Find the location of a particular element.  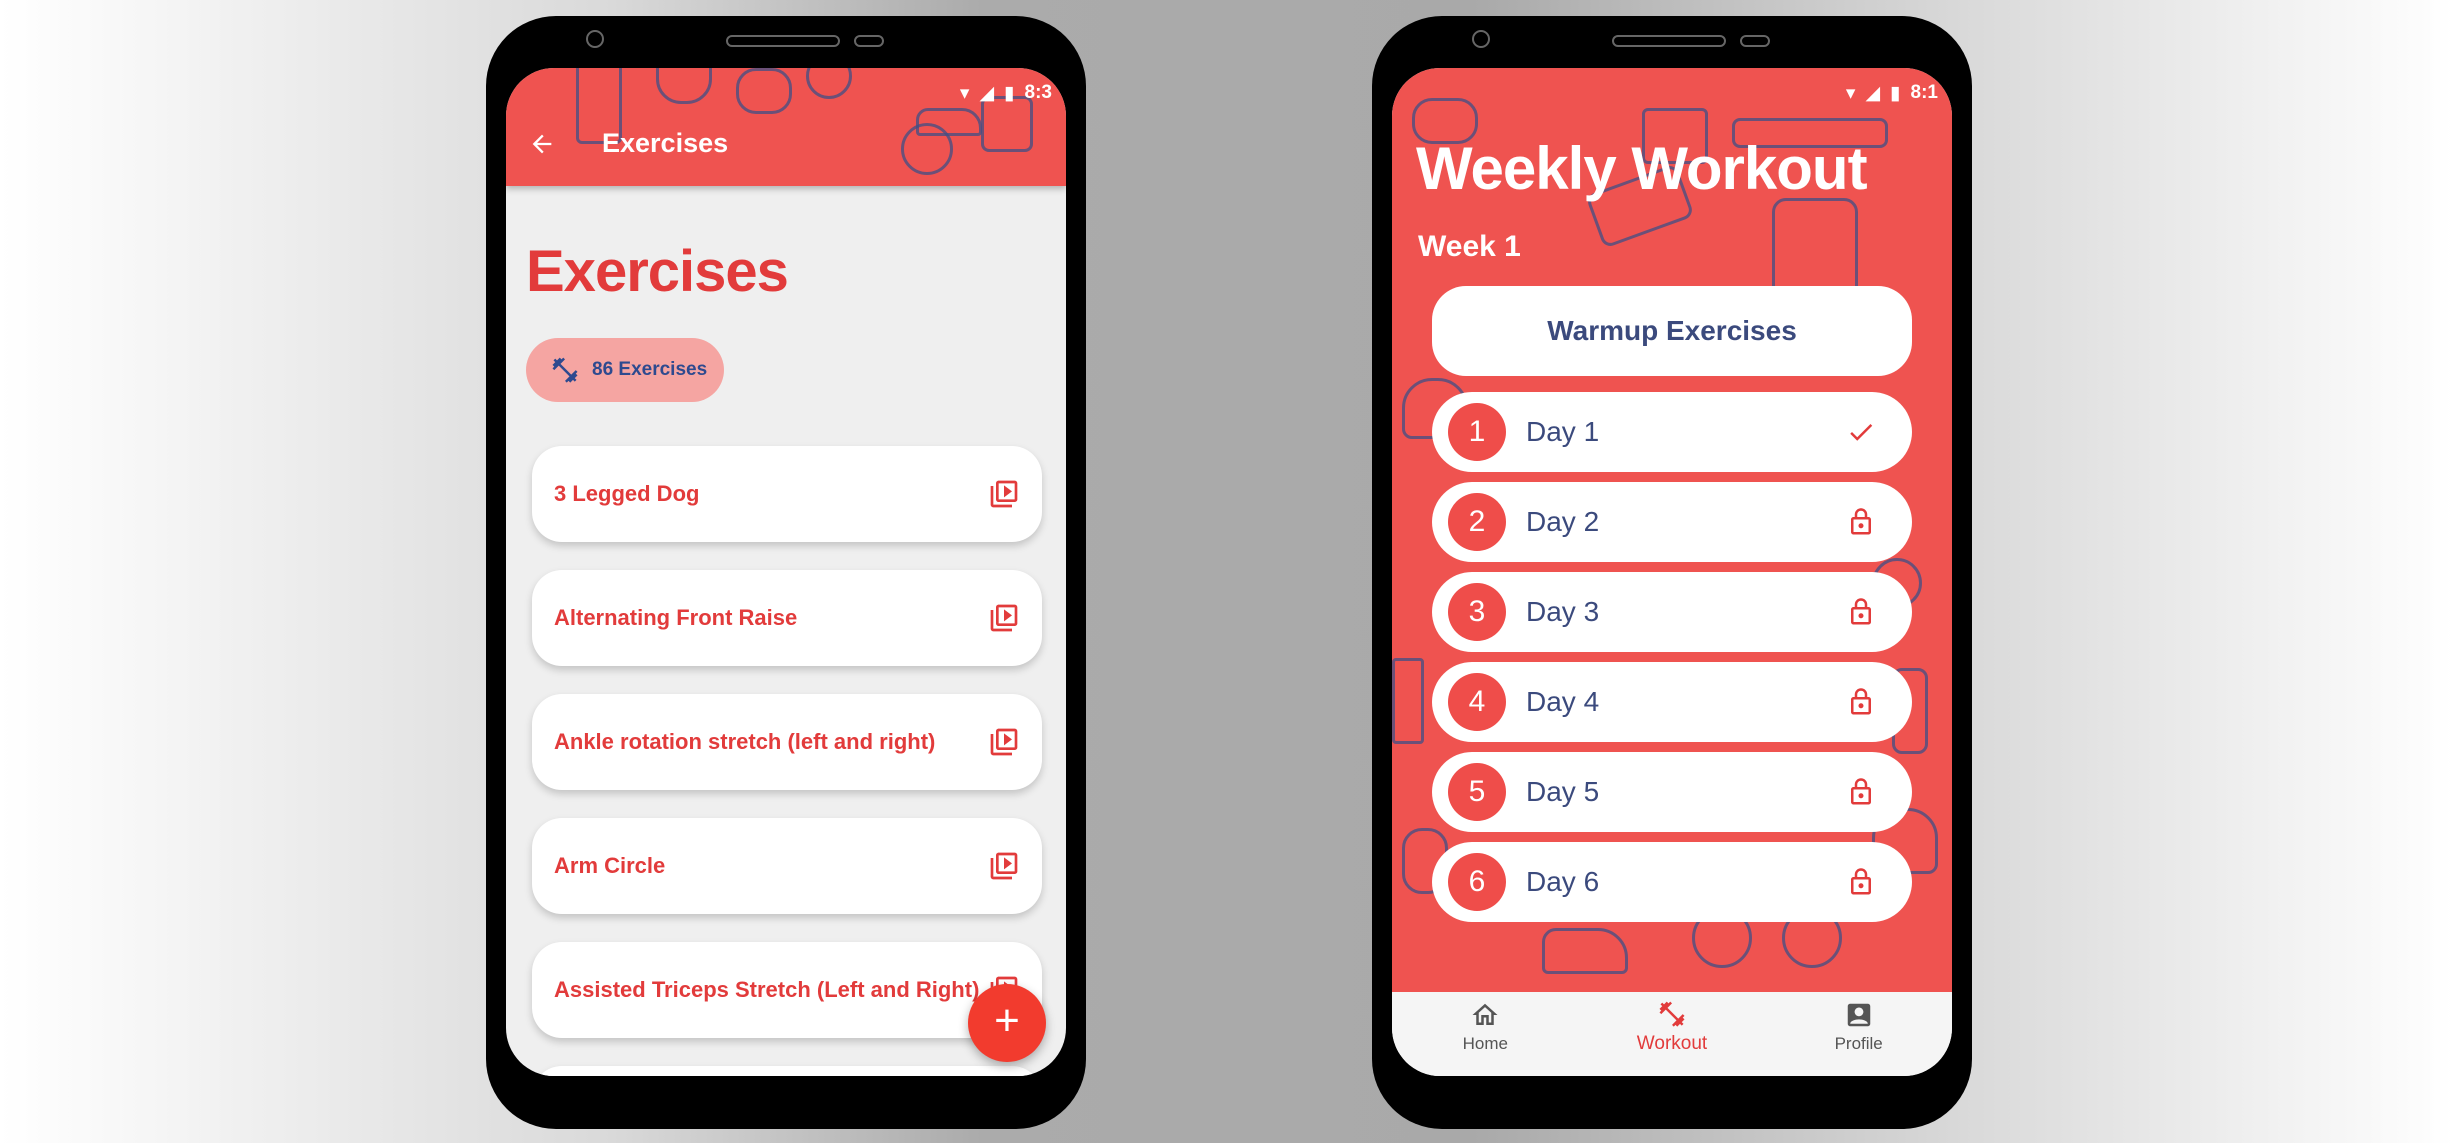

nav-item-home: Home is located at coordinates (1485, 1034).